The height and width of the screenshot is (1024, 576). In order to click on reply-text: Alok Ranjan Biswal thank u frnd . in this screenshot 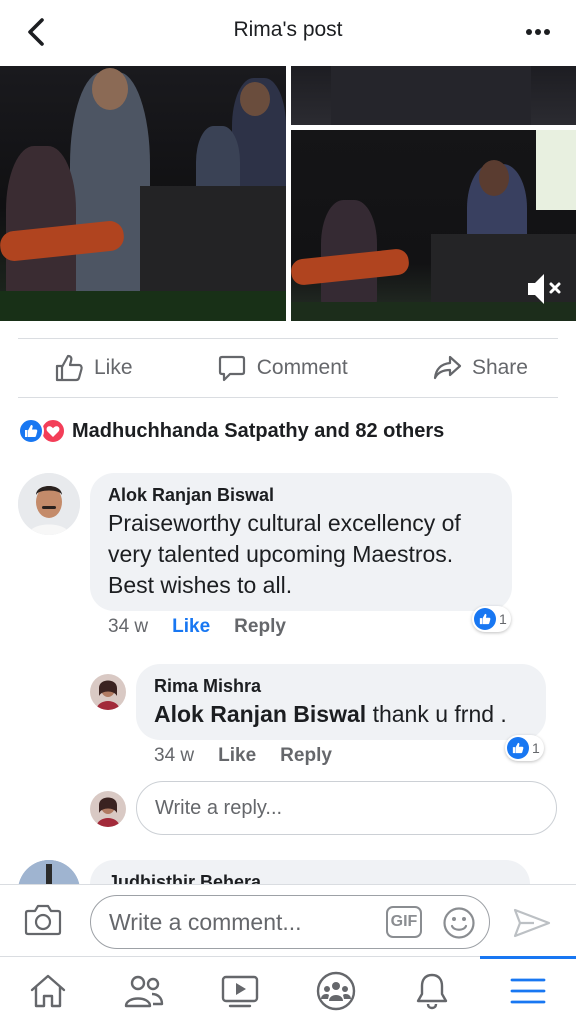, I will do `click(341, 714)`.